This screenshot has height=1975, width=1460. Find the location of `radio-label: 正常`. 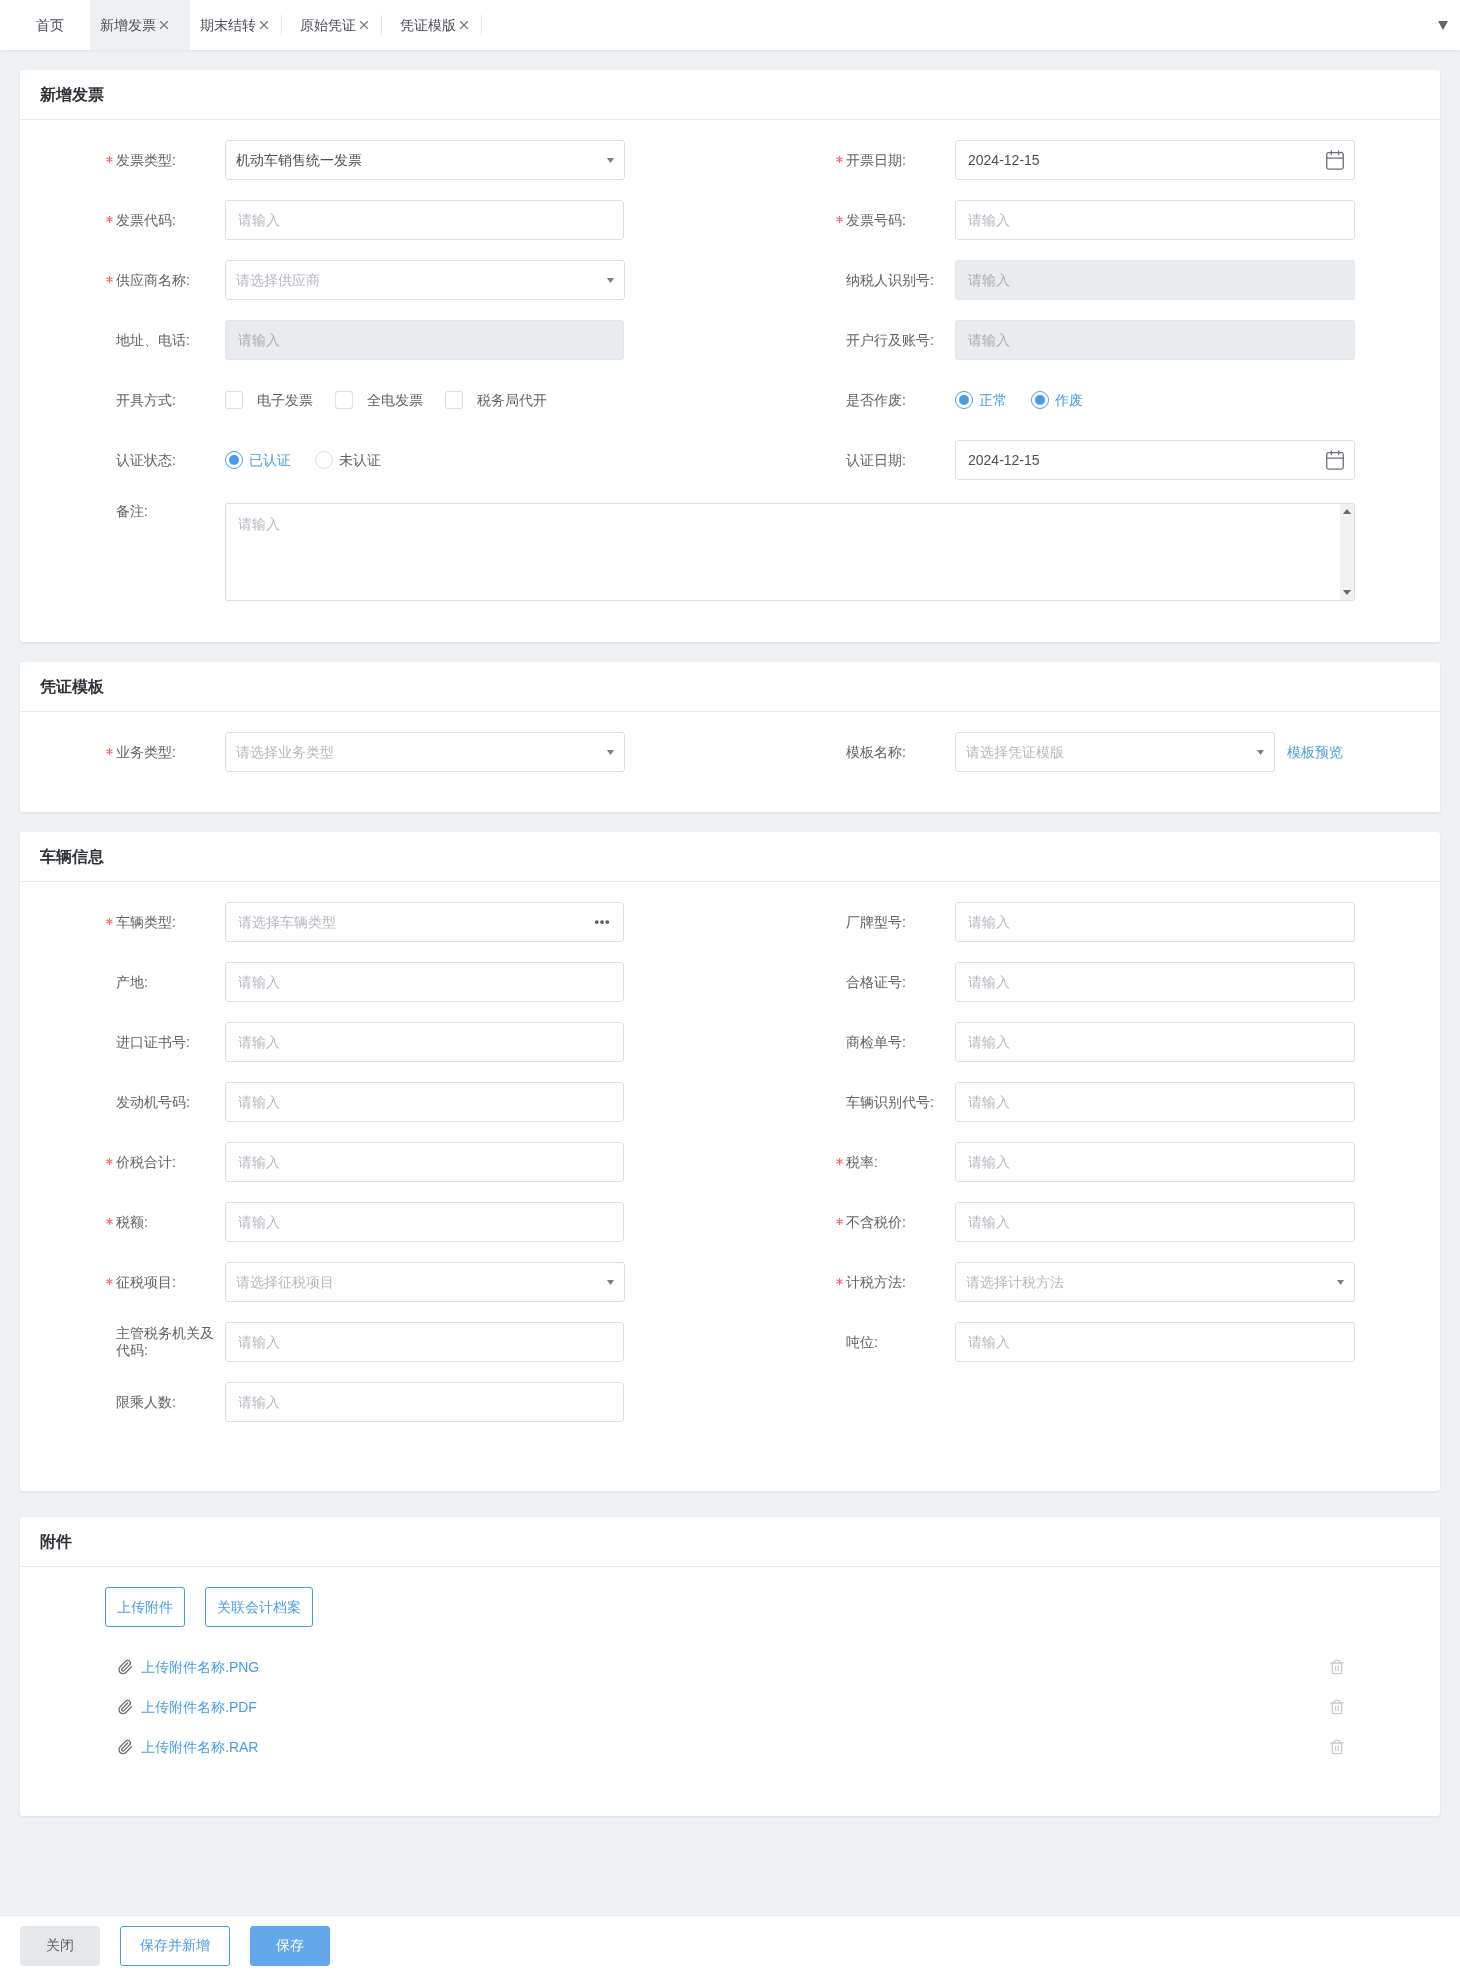

radio-label: 正常 is located at coordinates (993, 400).